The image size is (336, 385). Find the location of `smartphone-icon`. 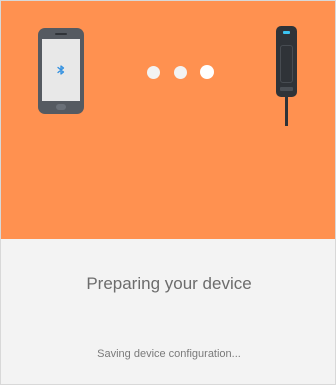

smartphone-icon is located at coordinates (61, 71).